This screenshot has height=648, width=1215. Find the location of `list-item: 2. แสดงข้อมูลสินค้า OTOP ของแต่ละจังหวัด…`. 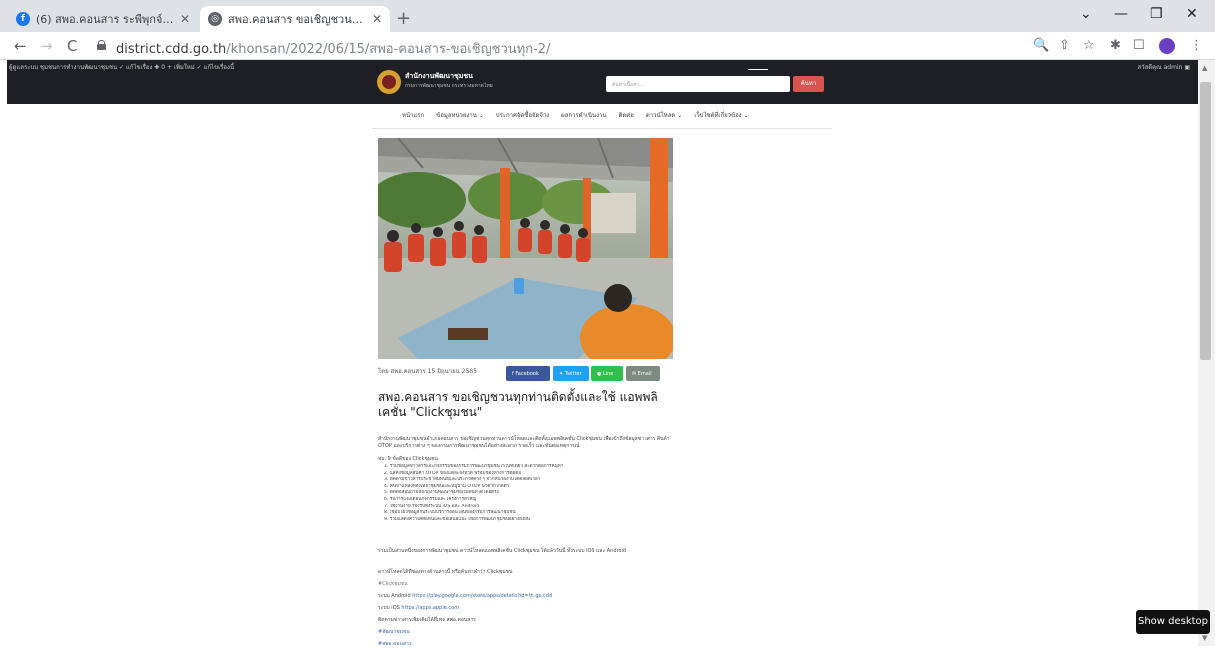

list-item: 2. แสดงข้อมูลสินค้า OTOP ของแต่ละจังหวัด… is located at coordinates (453, 473).